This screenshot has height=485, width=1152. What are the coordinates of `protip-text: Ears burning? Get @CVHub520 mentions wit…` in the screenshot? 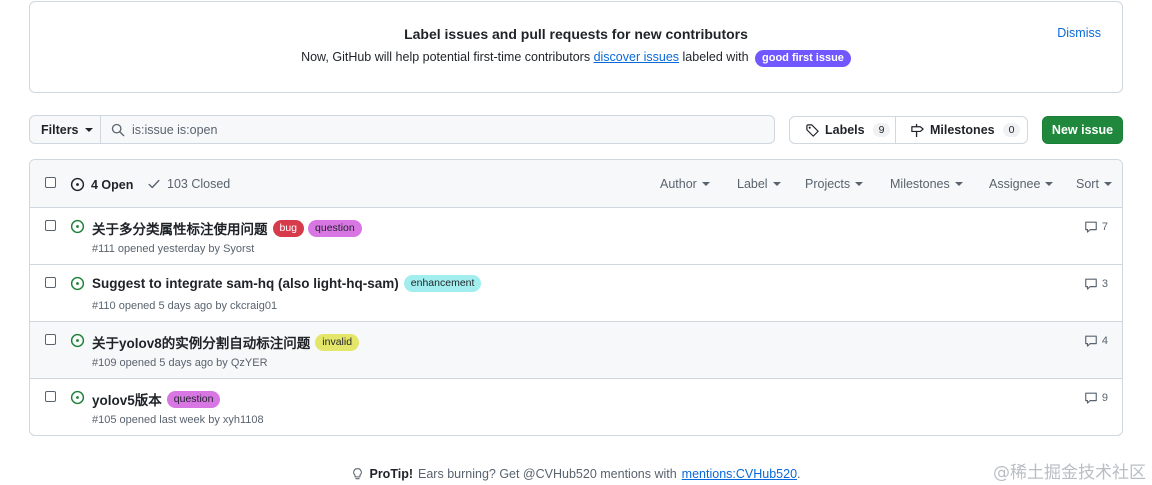 It's located at (547, 474).